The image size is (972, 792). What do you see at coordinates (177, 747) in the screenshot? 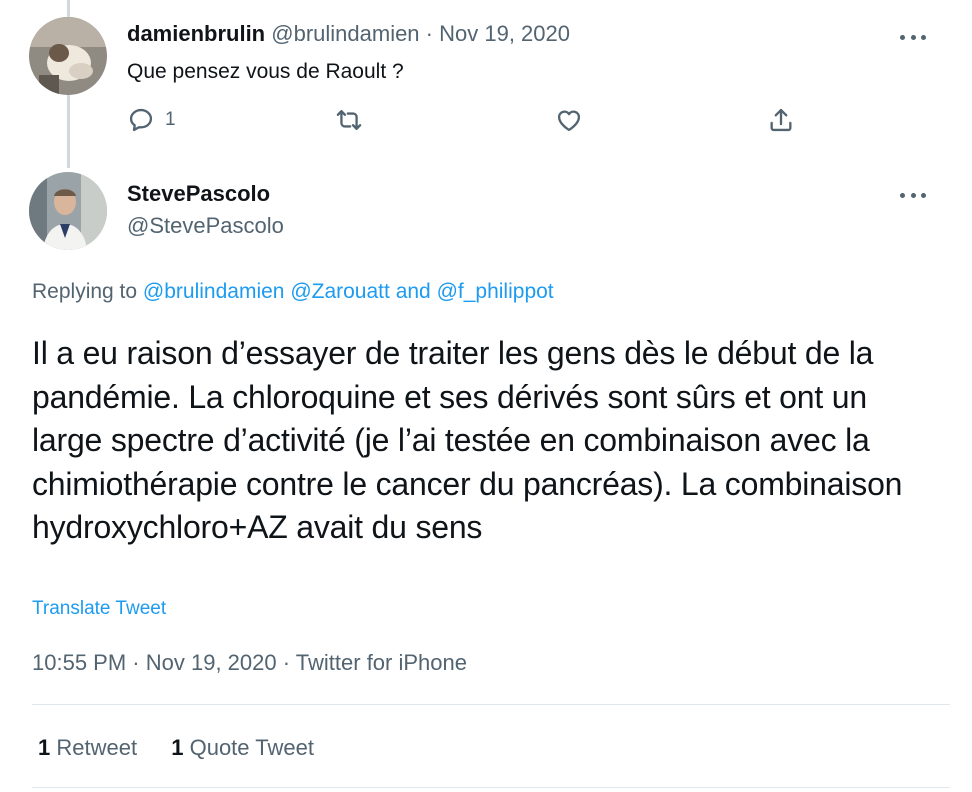
I see `quote-count: 1` at bounding box center [177, 747].